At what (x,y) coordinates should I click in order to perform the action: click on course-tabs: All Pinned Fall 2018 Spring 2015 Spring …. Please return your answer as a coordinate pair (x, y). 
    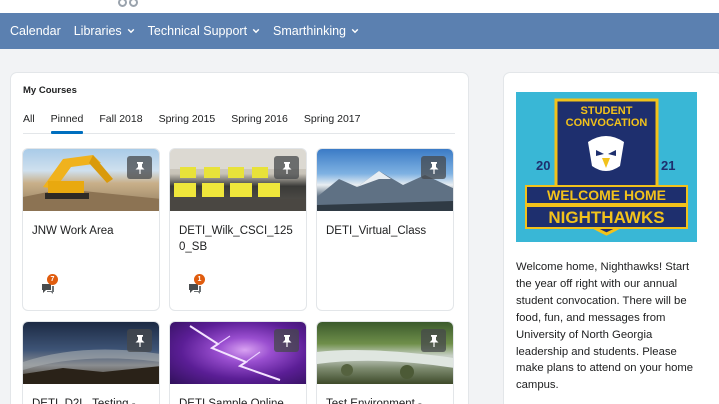
    Looking at the image, I should click on (239, 123).